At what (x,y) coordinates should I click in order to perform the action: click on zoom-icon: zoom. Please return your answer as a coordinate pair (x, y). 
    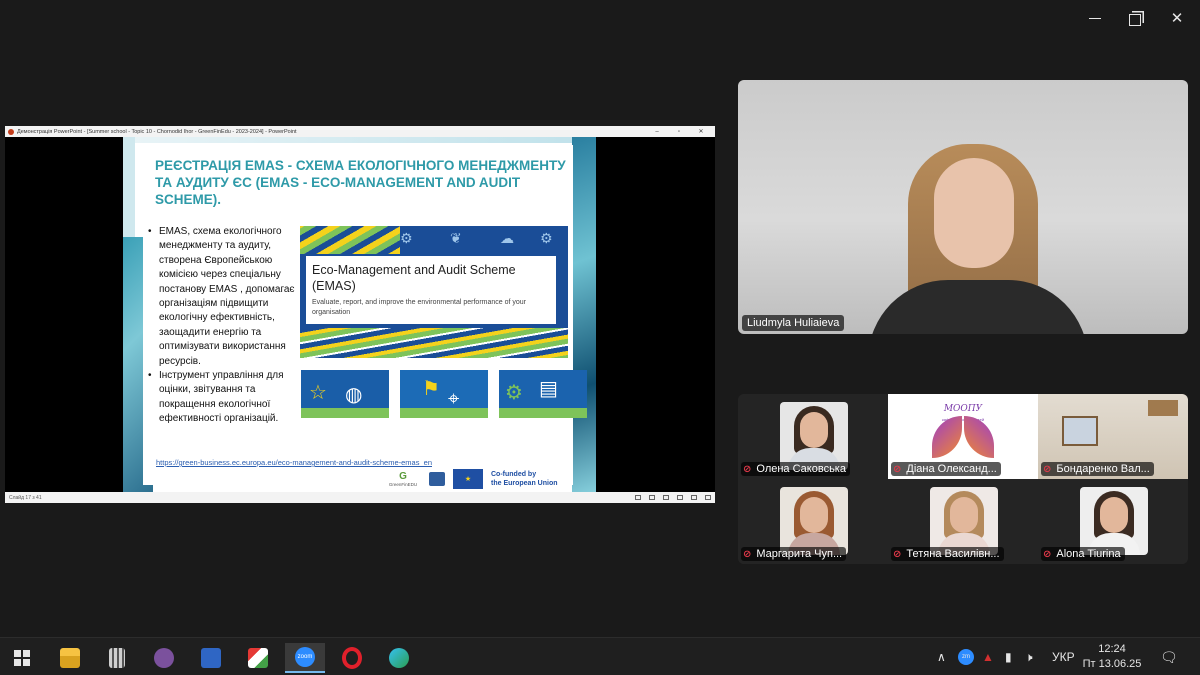
    Looking at the image, I should click on (305, 657).